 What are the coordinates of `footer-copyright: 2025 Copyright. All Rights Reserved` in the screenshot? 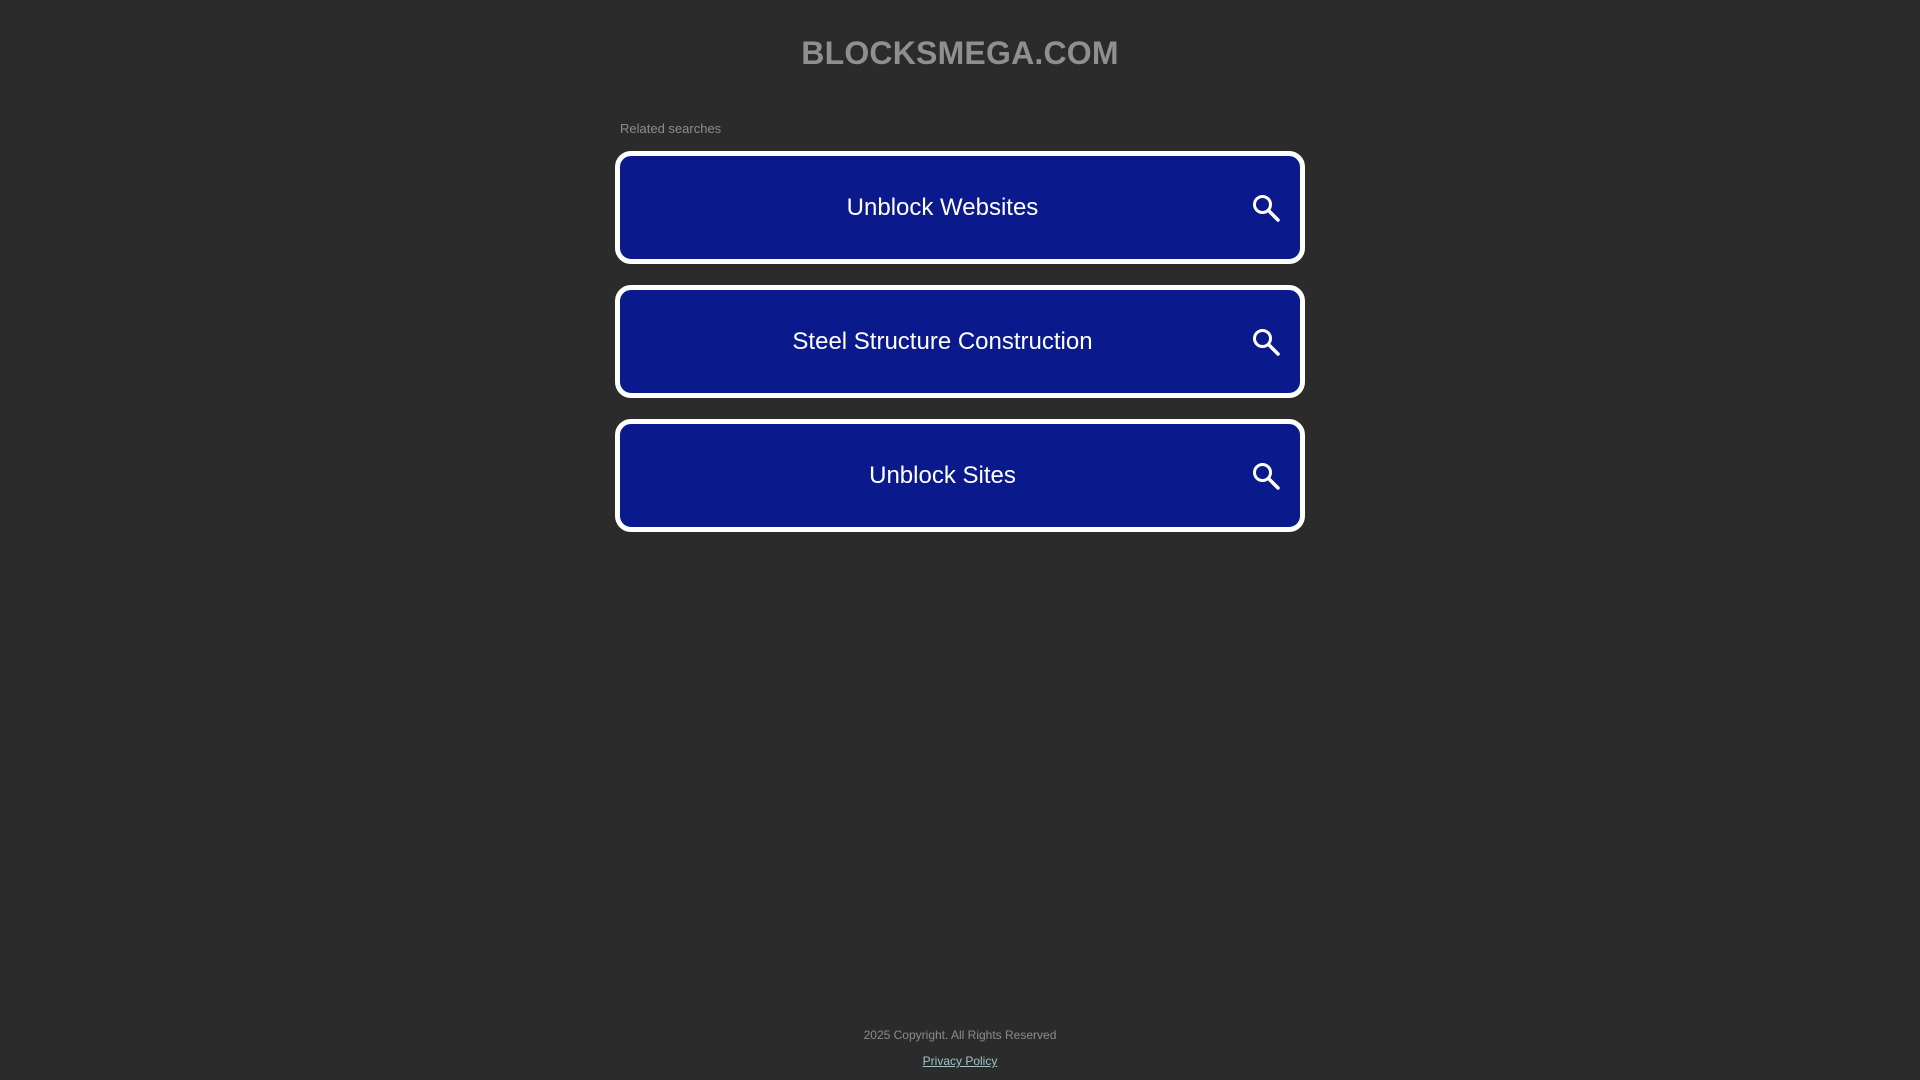 It's located at (960, 1035).